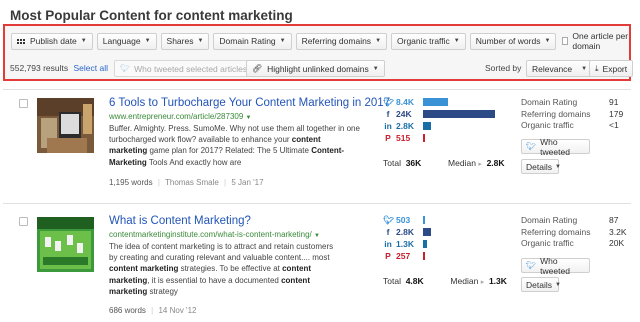 Image resolution: width=640 pixels, height=322 pixels. I want to click on chevron-right-icon: ▸, so click(482, 282).